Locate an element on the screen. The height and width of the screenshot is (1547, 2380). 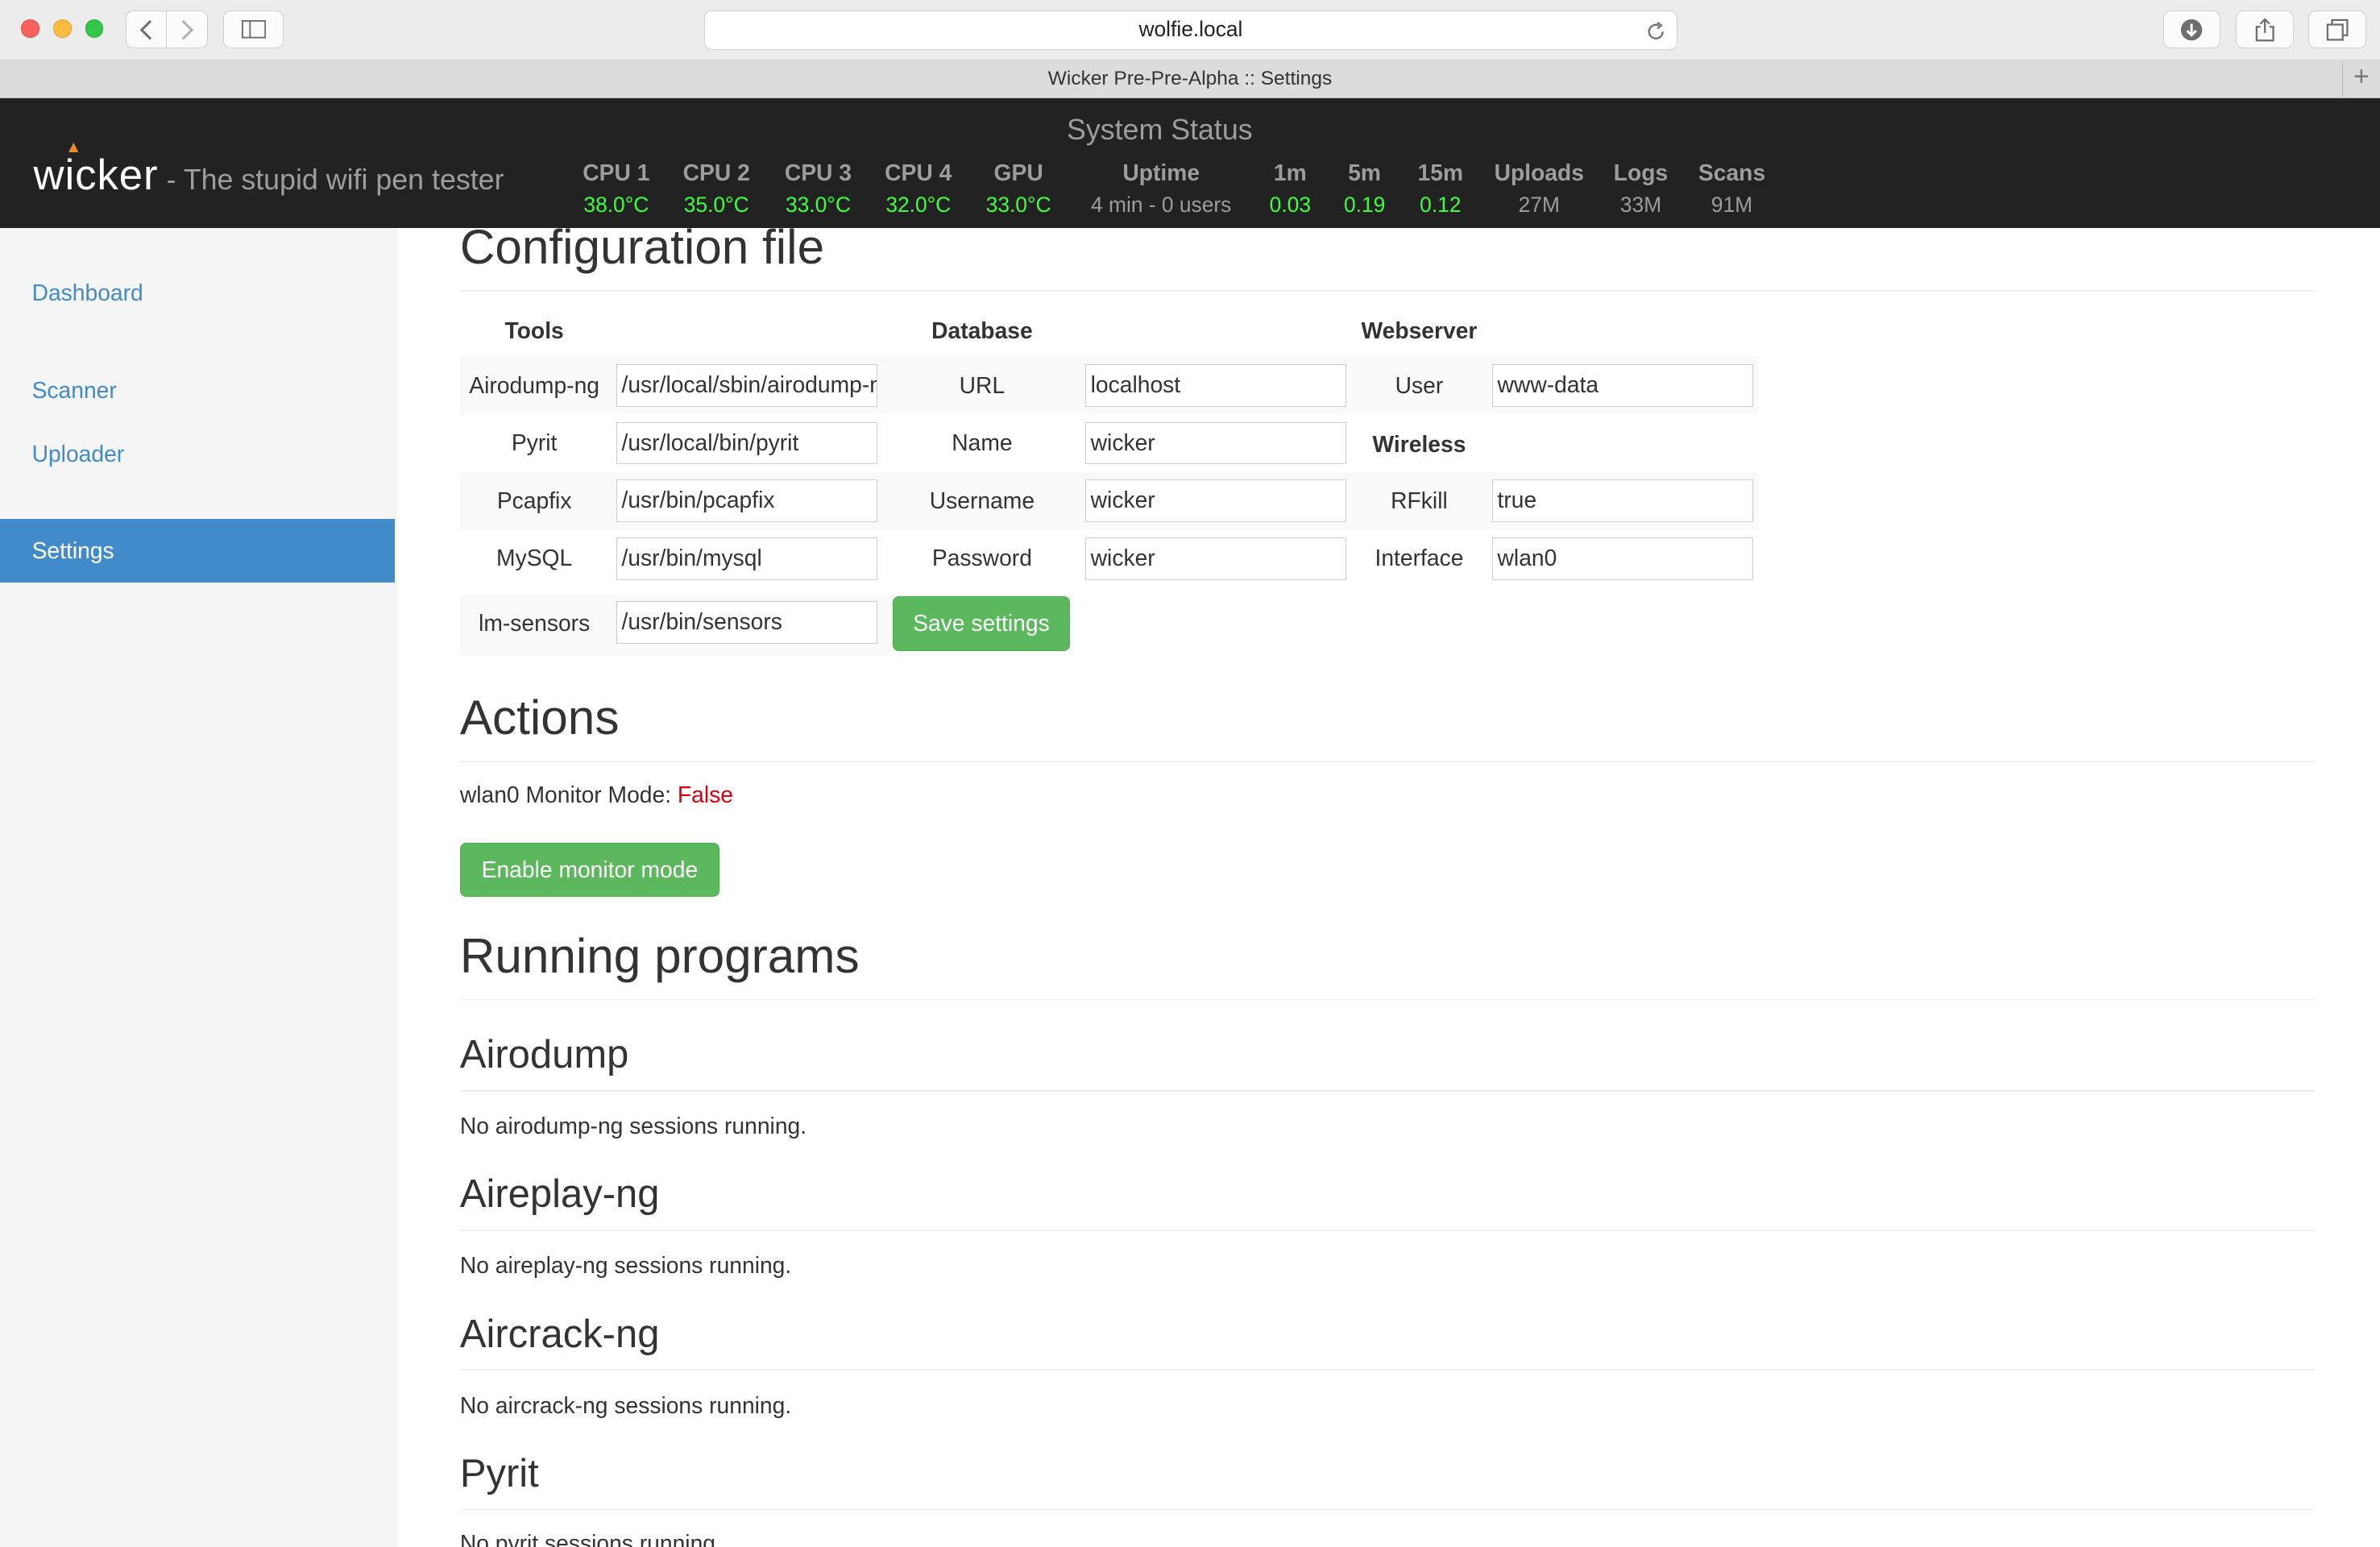
db-url-input: localhost is located at coordinates (1216, 386).